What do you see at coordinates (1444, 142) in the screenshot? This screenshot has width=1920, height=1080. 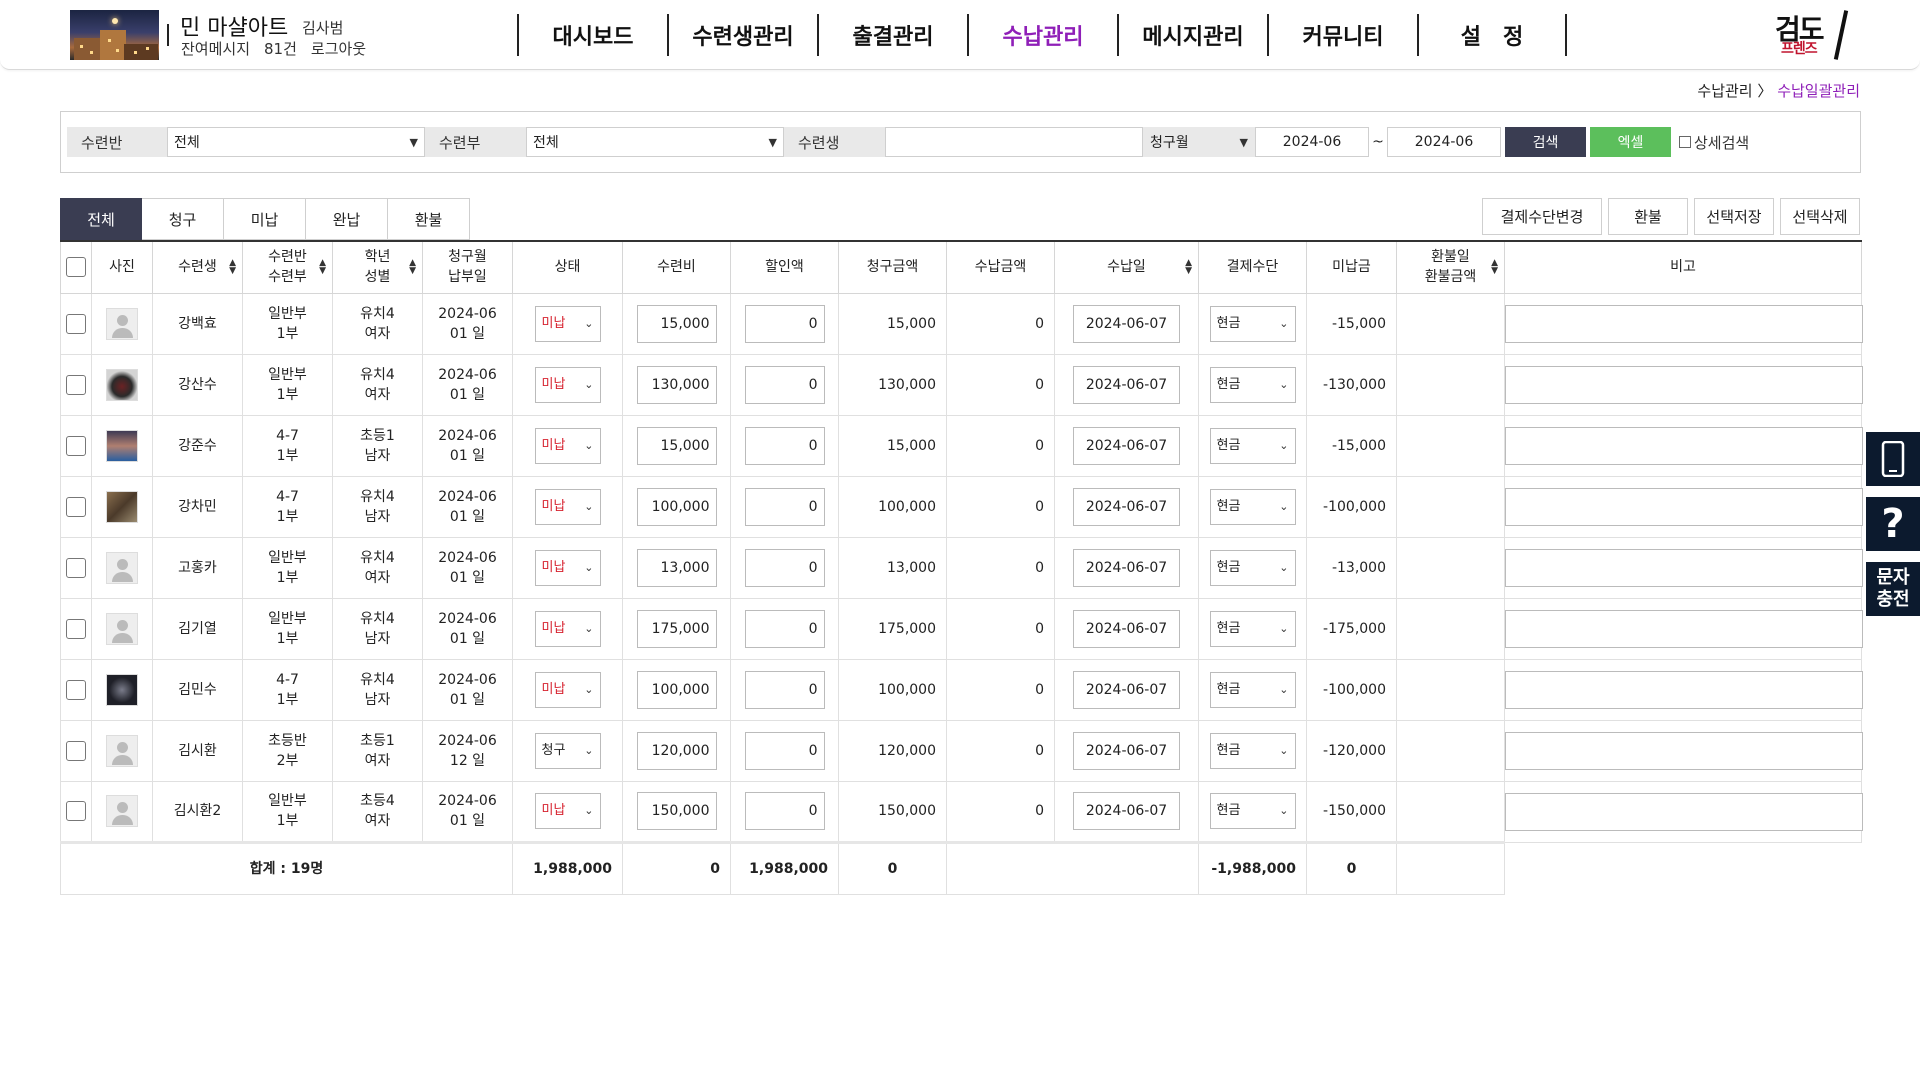 I see `month-to-input: 2024-06` at bounding box center [1444, 142].